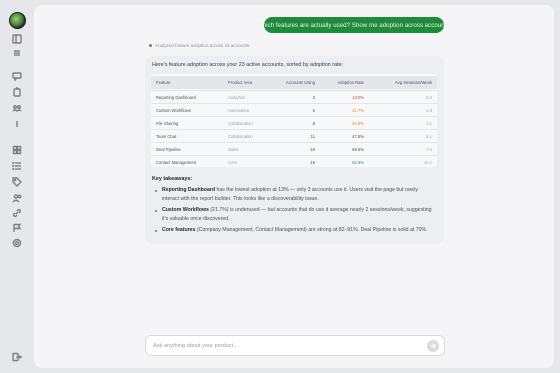  I want to click on cell-feature: Custom Workflows, so click(173, 110).